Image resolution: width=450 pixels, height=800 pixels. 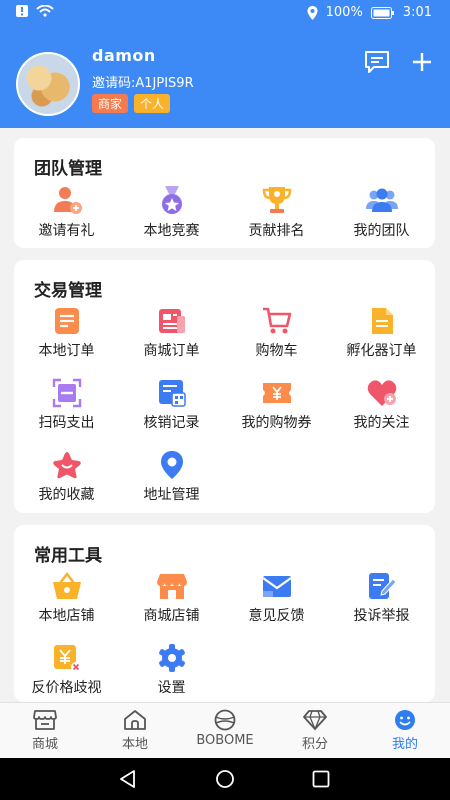 What do you see at coordinates (417, 12) in the screenshot?
I see `clock: 3:01` at bounding box center [417, 12].